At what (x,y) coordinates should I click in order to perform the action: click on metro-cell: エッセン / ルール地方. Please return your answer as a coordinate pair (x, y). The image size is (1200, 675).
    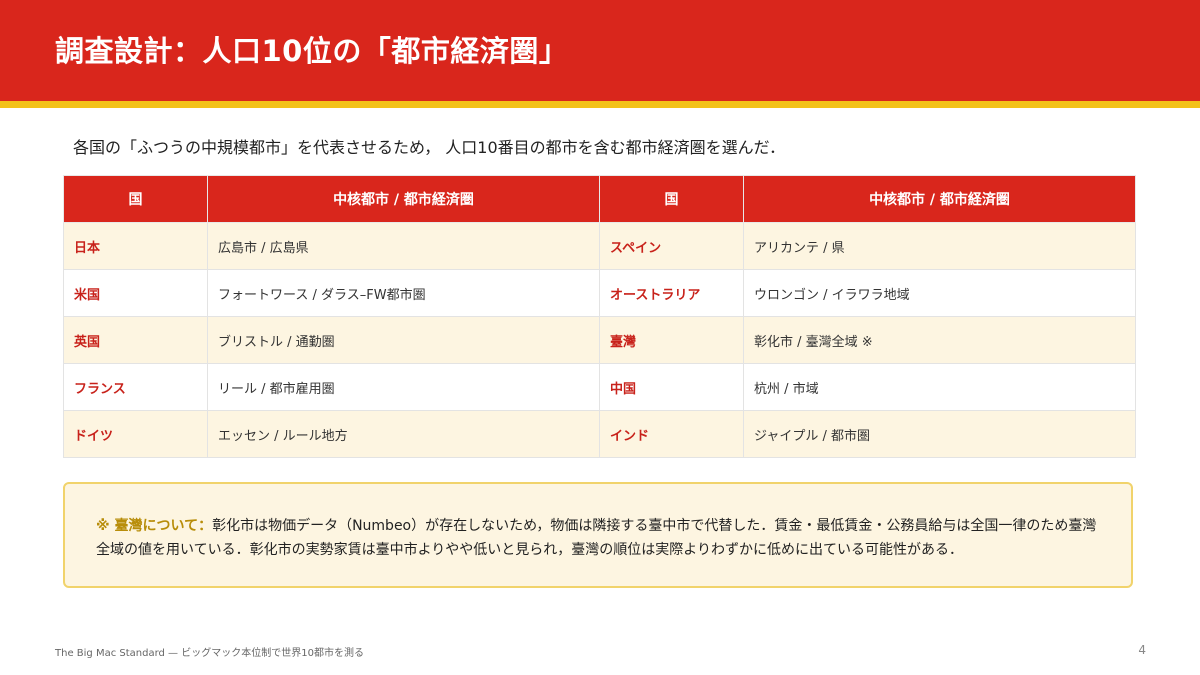
    Looking at the image, I should click on (403, 434).